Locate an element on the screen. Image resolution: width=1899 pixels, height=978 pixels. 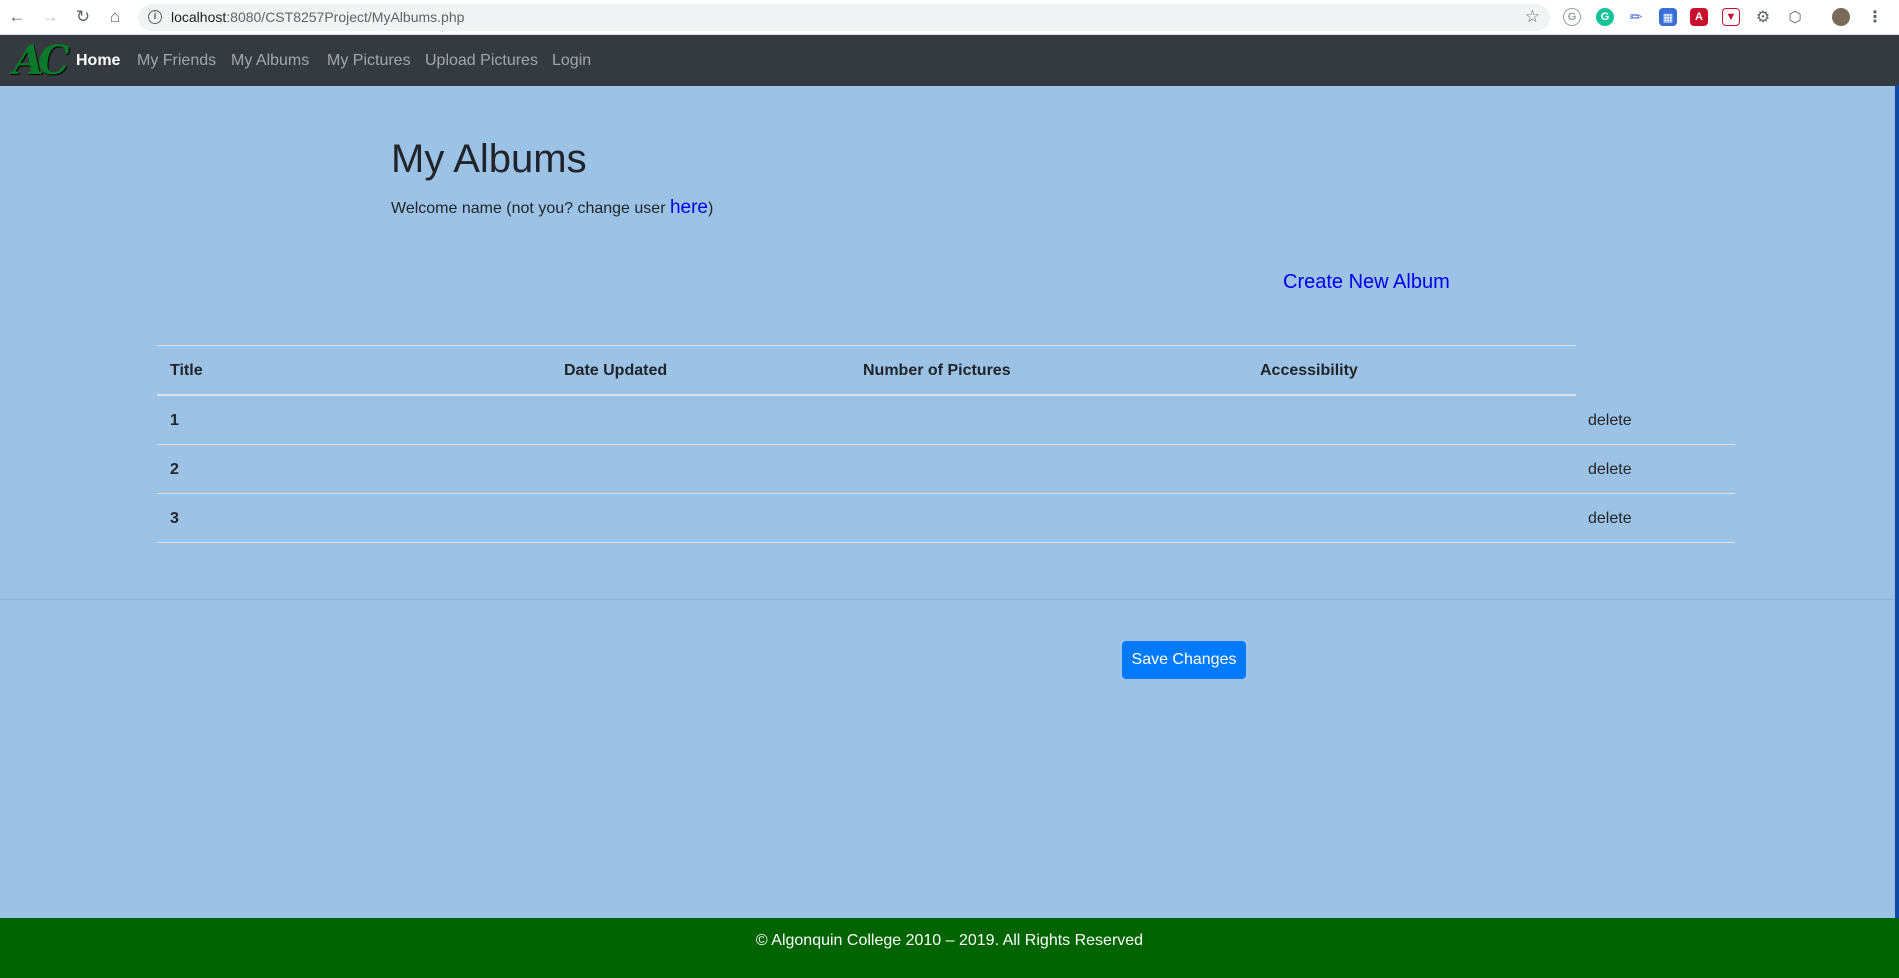
extension-icon: ▦ is located at coordinates (1668, 17).